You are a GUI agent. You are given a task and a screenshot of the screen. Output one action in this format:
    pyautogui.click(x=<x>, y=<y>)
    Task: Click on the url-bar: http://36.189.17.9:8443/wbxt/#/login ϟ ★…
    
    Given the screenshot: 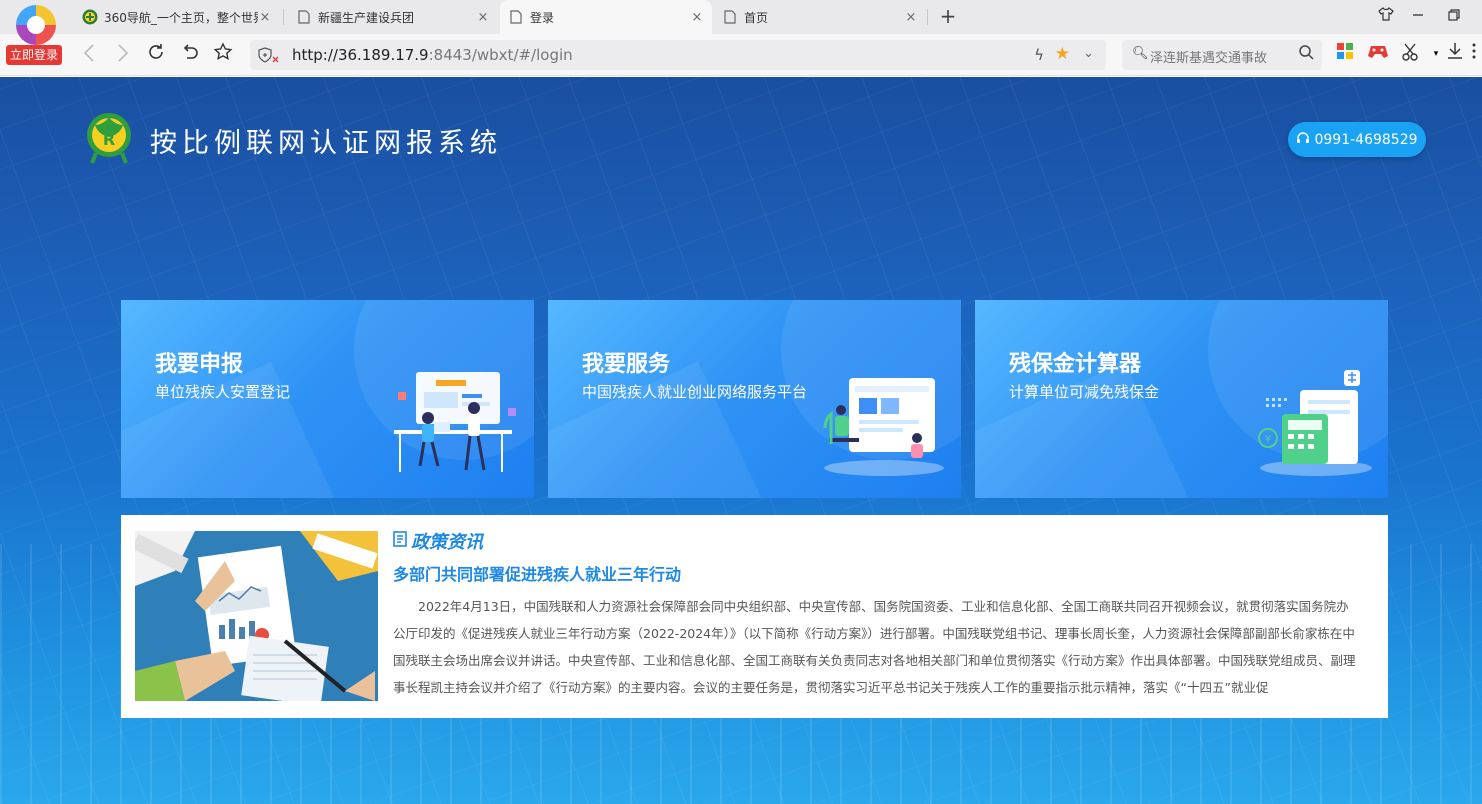 What is the action you would take?
    pyautogui.click(x=678, y=55)
    